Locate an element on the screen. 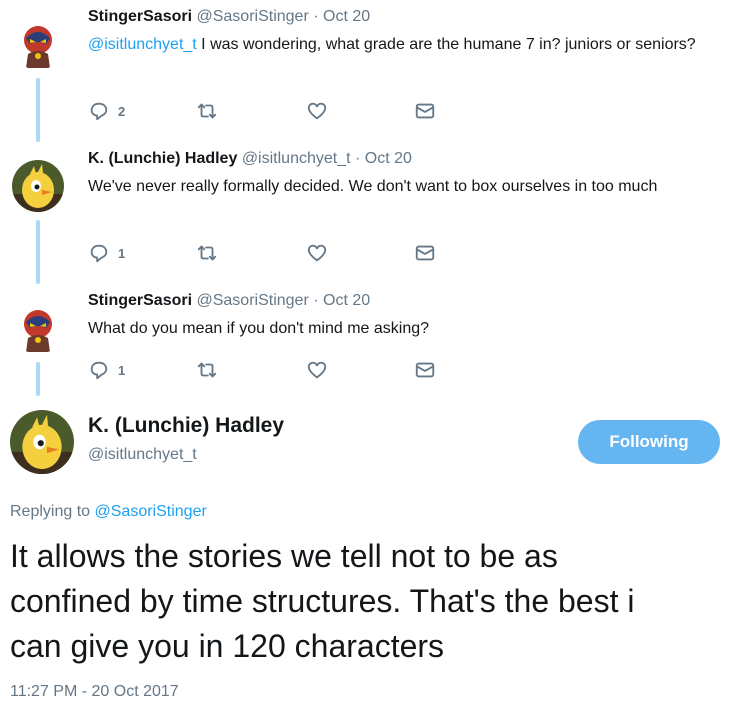 The image size is (736, 705). reply-count: 2 is located at coordinates (122, 111).